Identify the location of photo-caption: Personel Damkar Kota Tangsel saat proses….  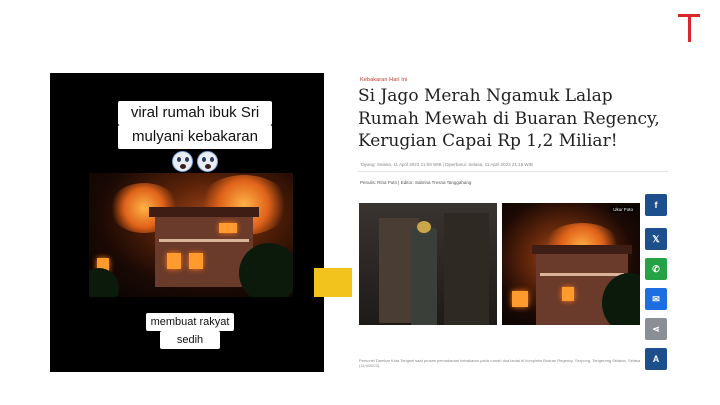
(500, 363).